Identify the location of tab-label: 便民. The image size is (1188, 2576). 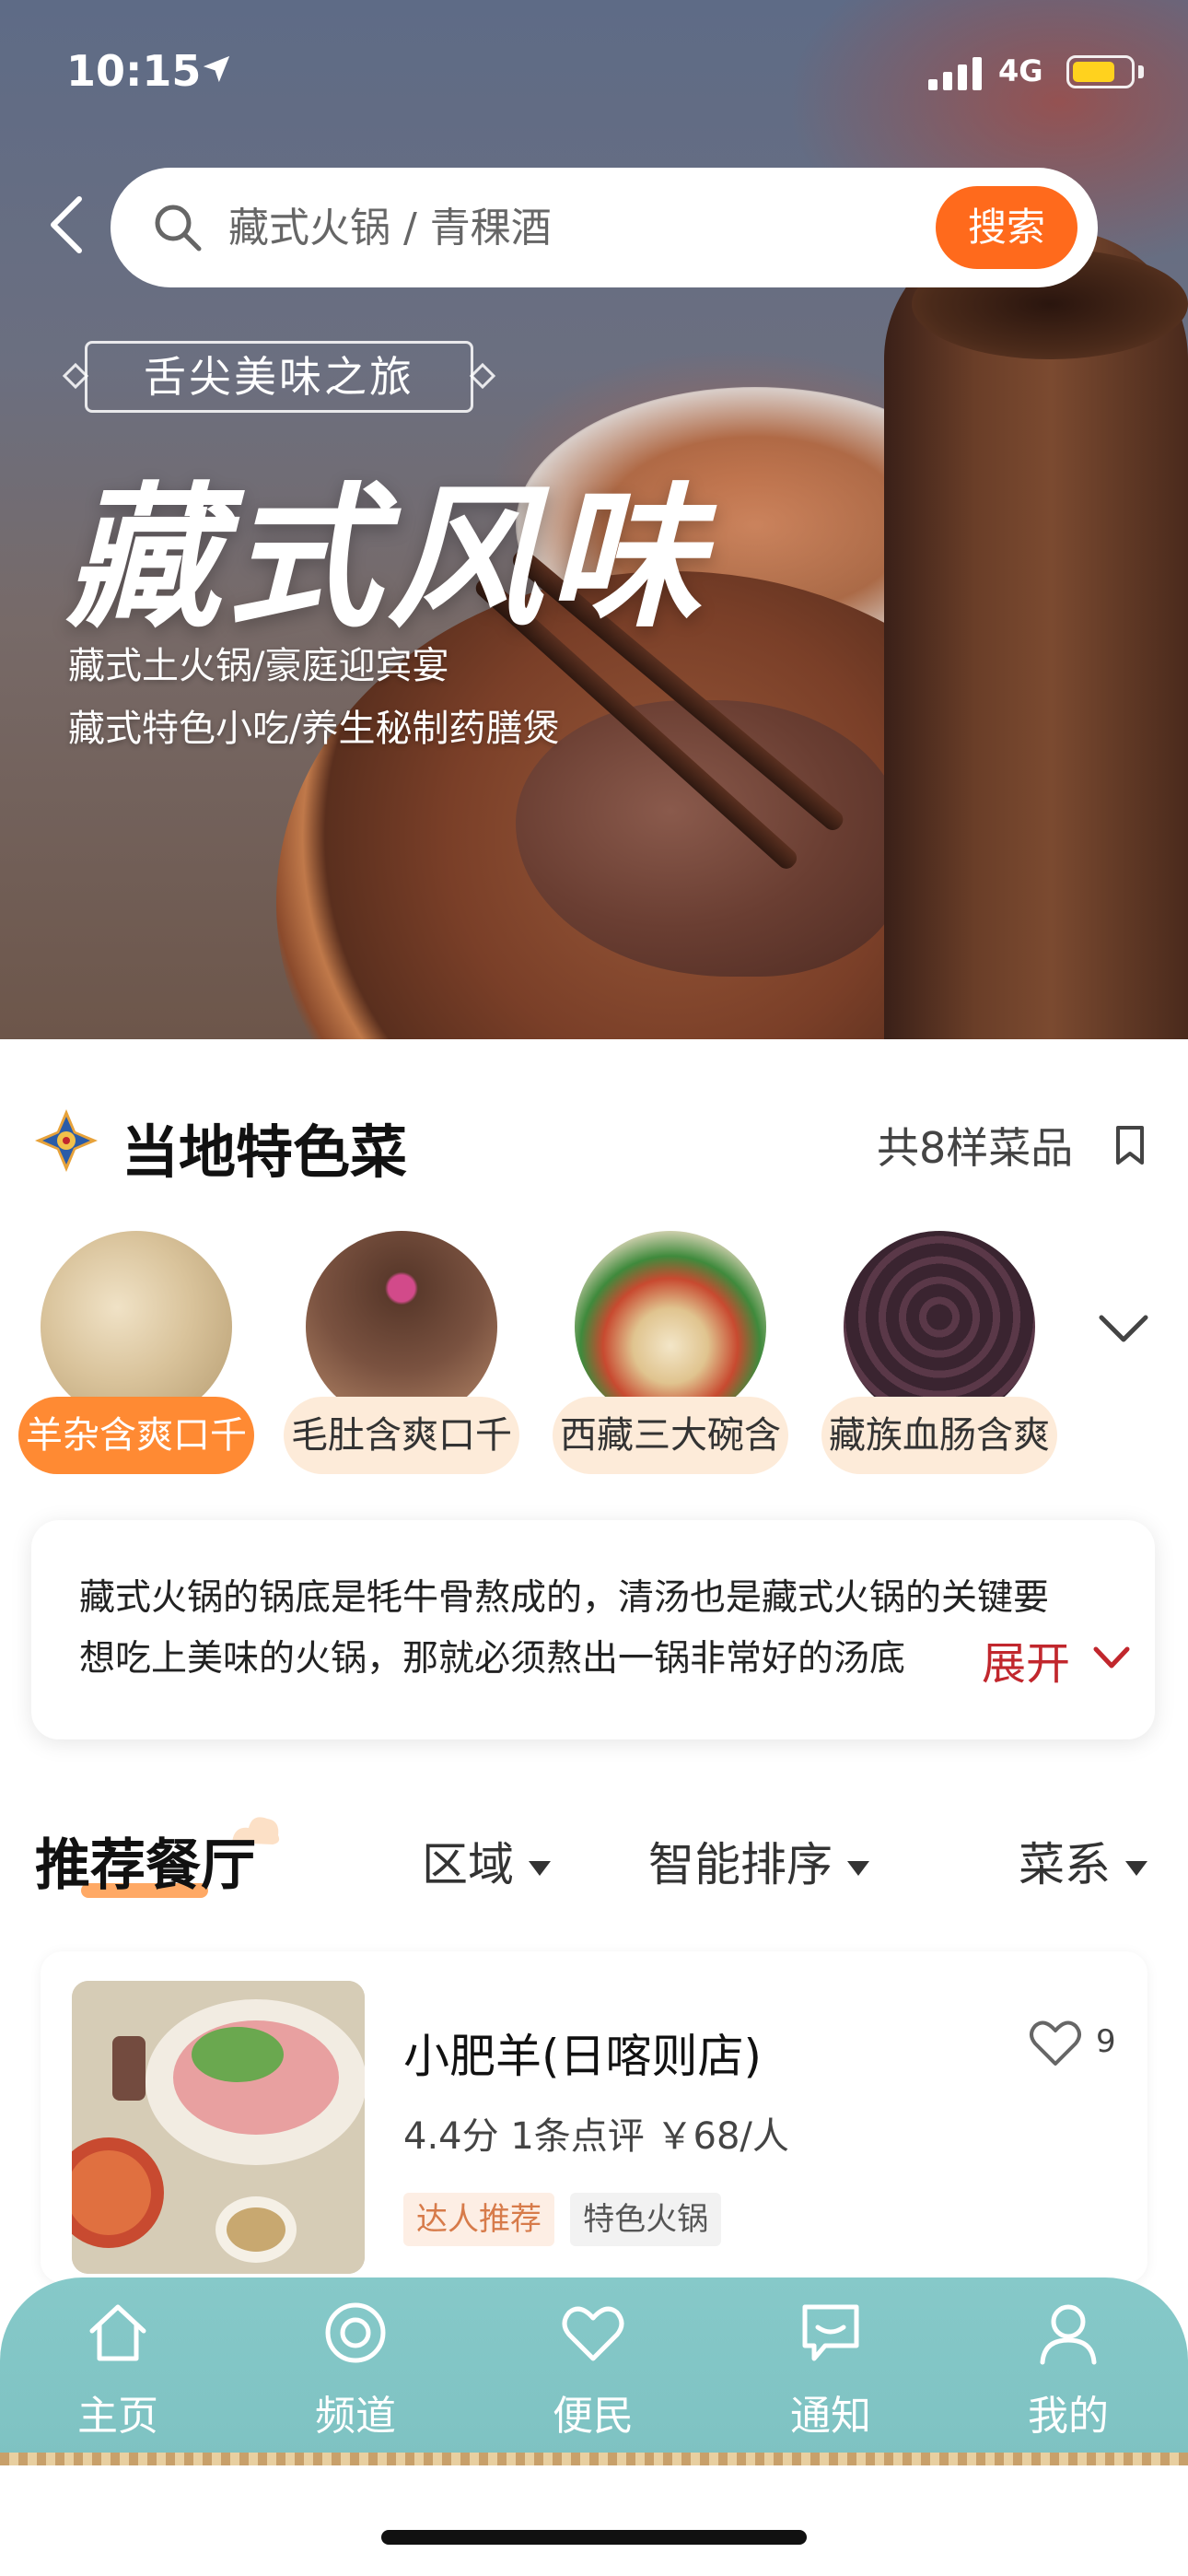
(593, 2416).